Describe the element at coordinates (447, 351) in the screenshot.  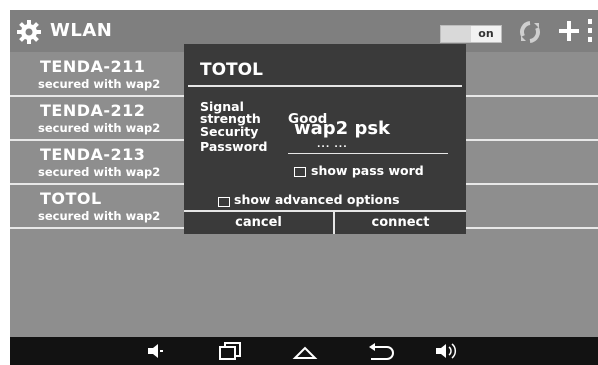
I see `volume-up-icon` at that location.